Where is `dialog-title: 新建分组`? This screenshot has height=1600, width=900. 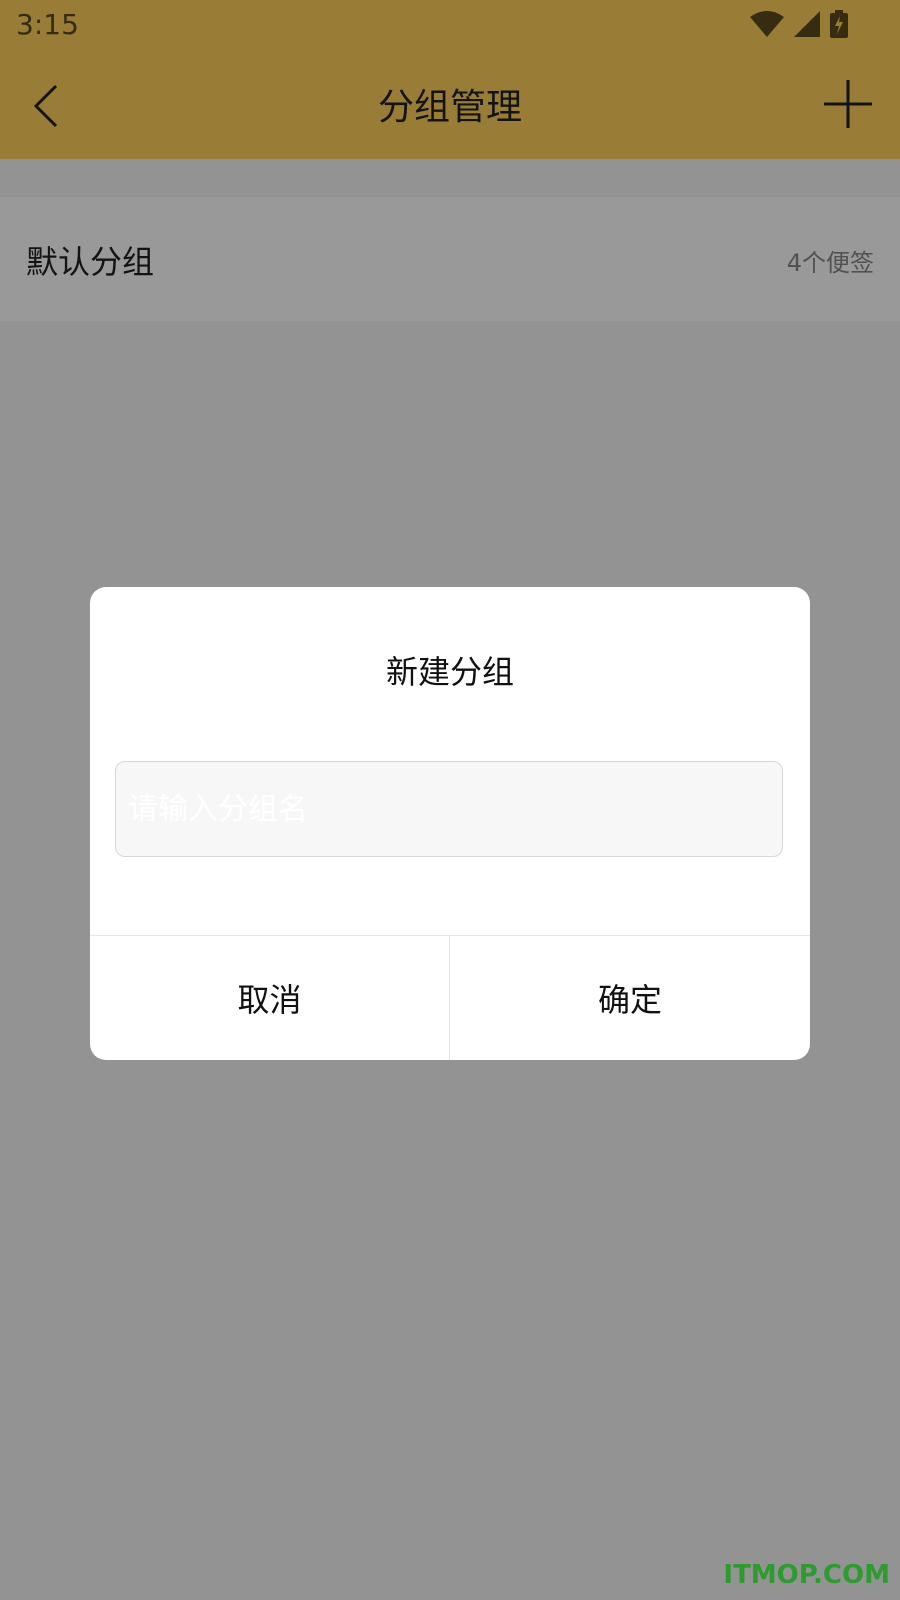 dialog-title: 新建分组 is located at coordinates (449, 672).